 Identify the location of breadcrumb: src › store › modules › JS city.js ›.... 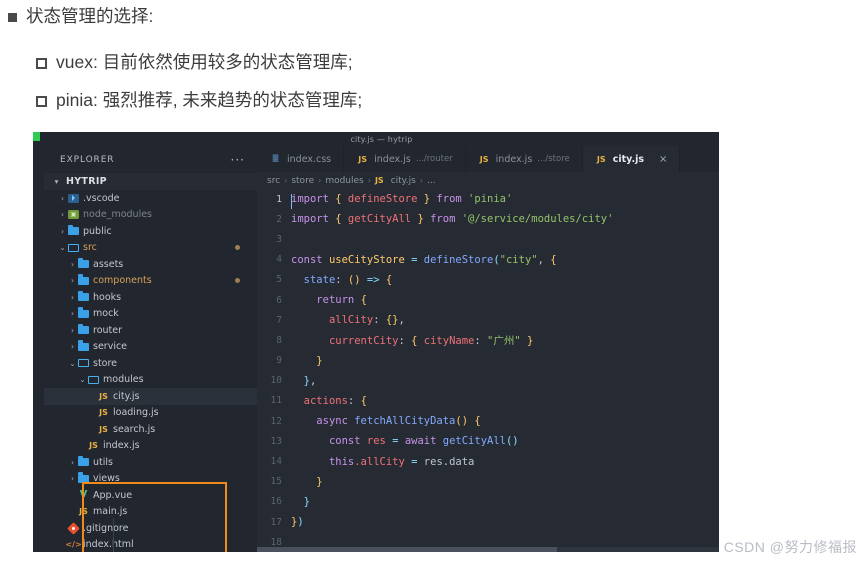
(488, 180).